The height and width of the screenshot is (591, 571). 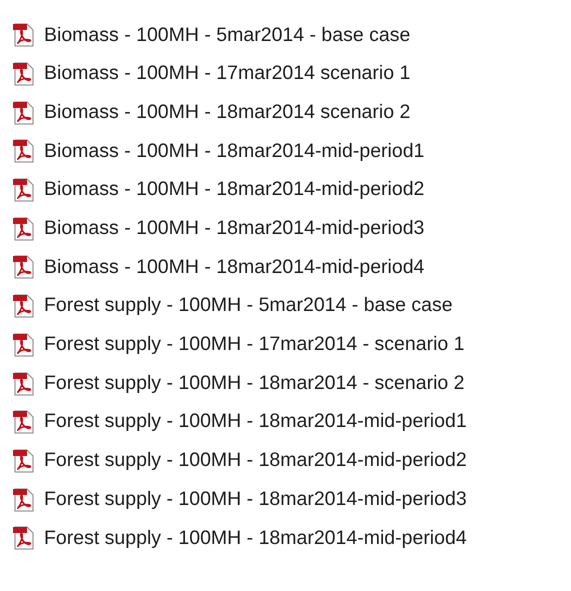 I want to click on file-name: Forest supply - 100MH - 18mar2014-mid-period3, so click(x=255, y=500).